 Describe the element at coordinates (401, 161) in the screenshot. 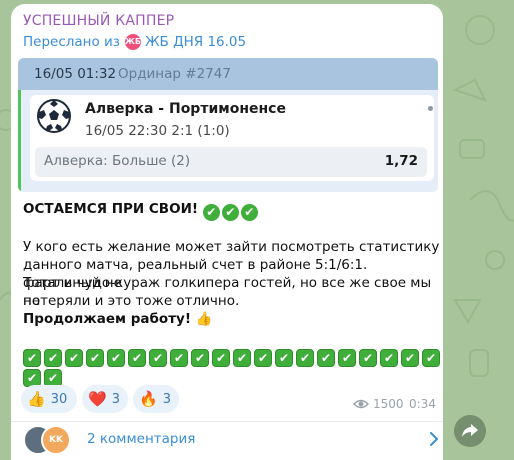

I see `bet-odds: 1,72` at that location.